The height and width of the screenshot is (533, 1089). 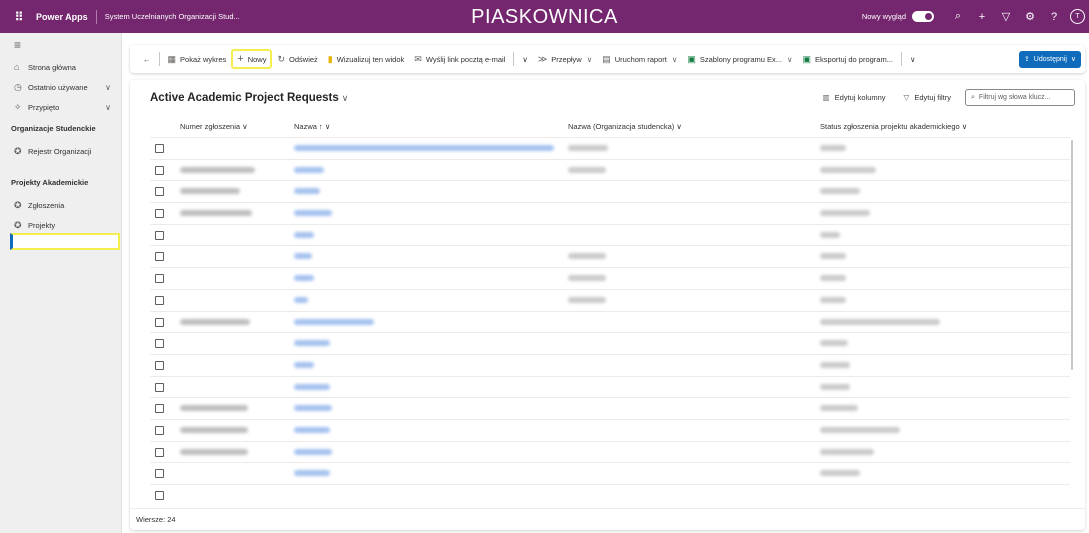 I want to click on refresh-button: ↻ Odśwież, so click(x=297, y=59).